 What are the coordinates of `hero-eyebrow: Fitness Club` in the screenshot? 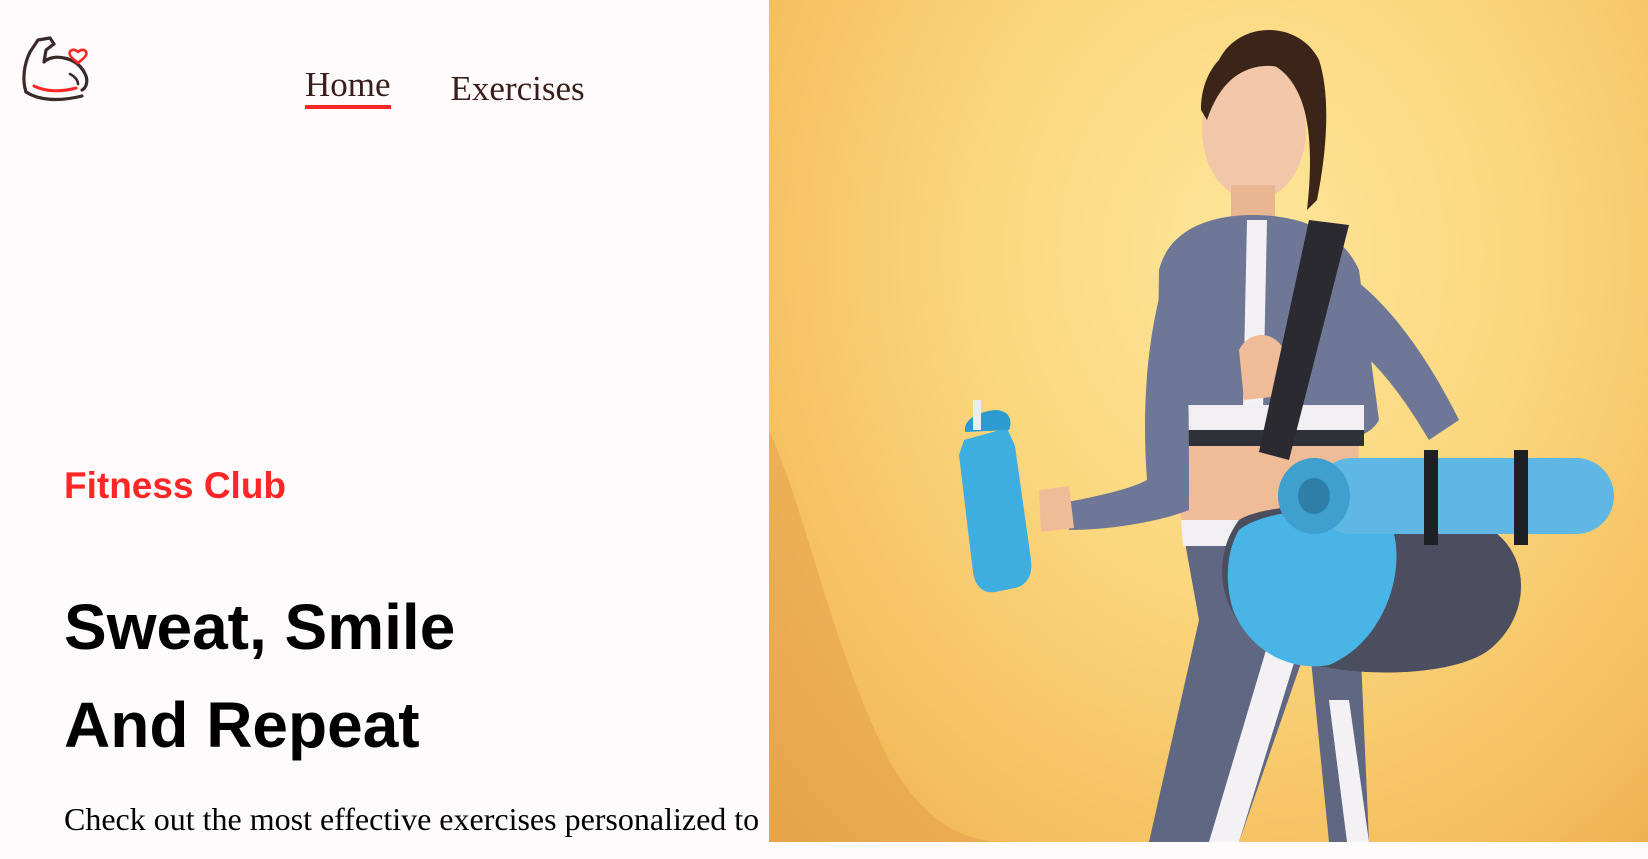 It's located at (175, 485).